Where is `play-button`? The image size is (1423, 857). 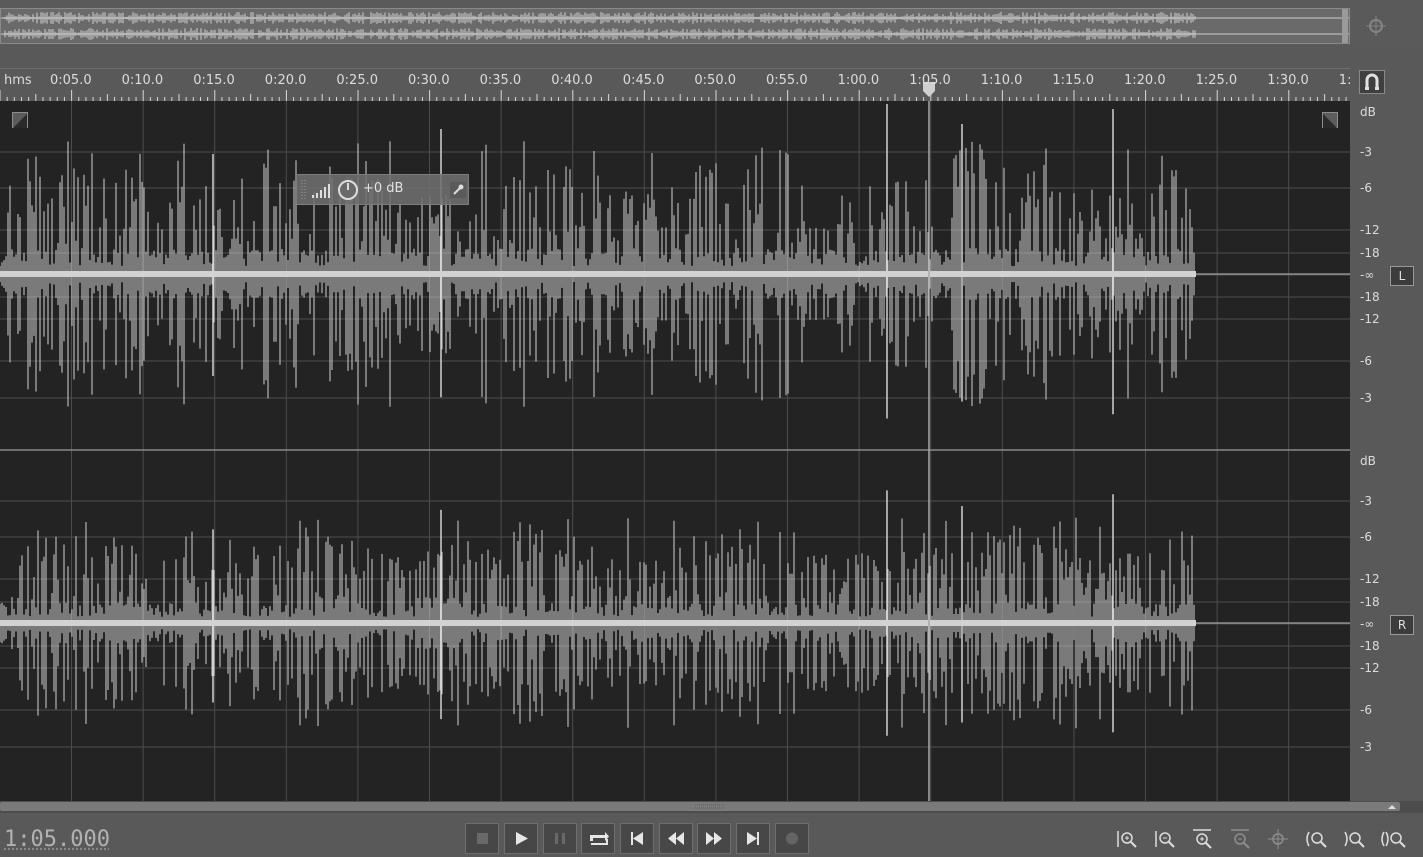 play-button is located at coordinates (521, 838).